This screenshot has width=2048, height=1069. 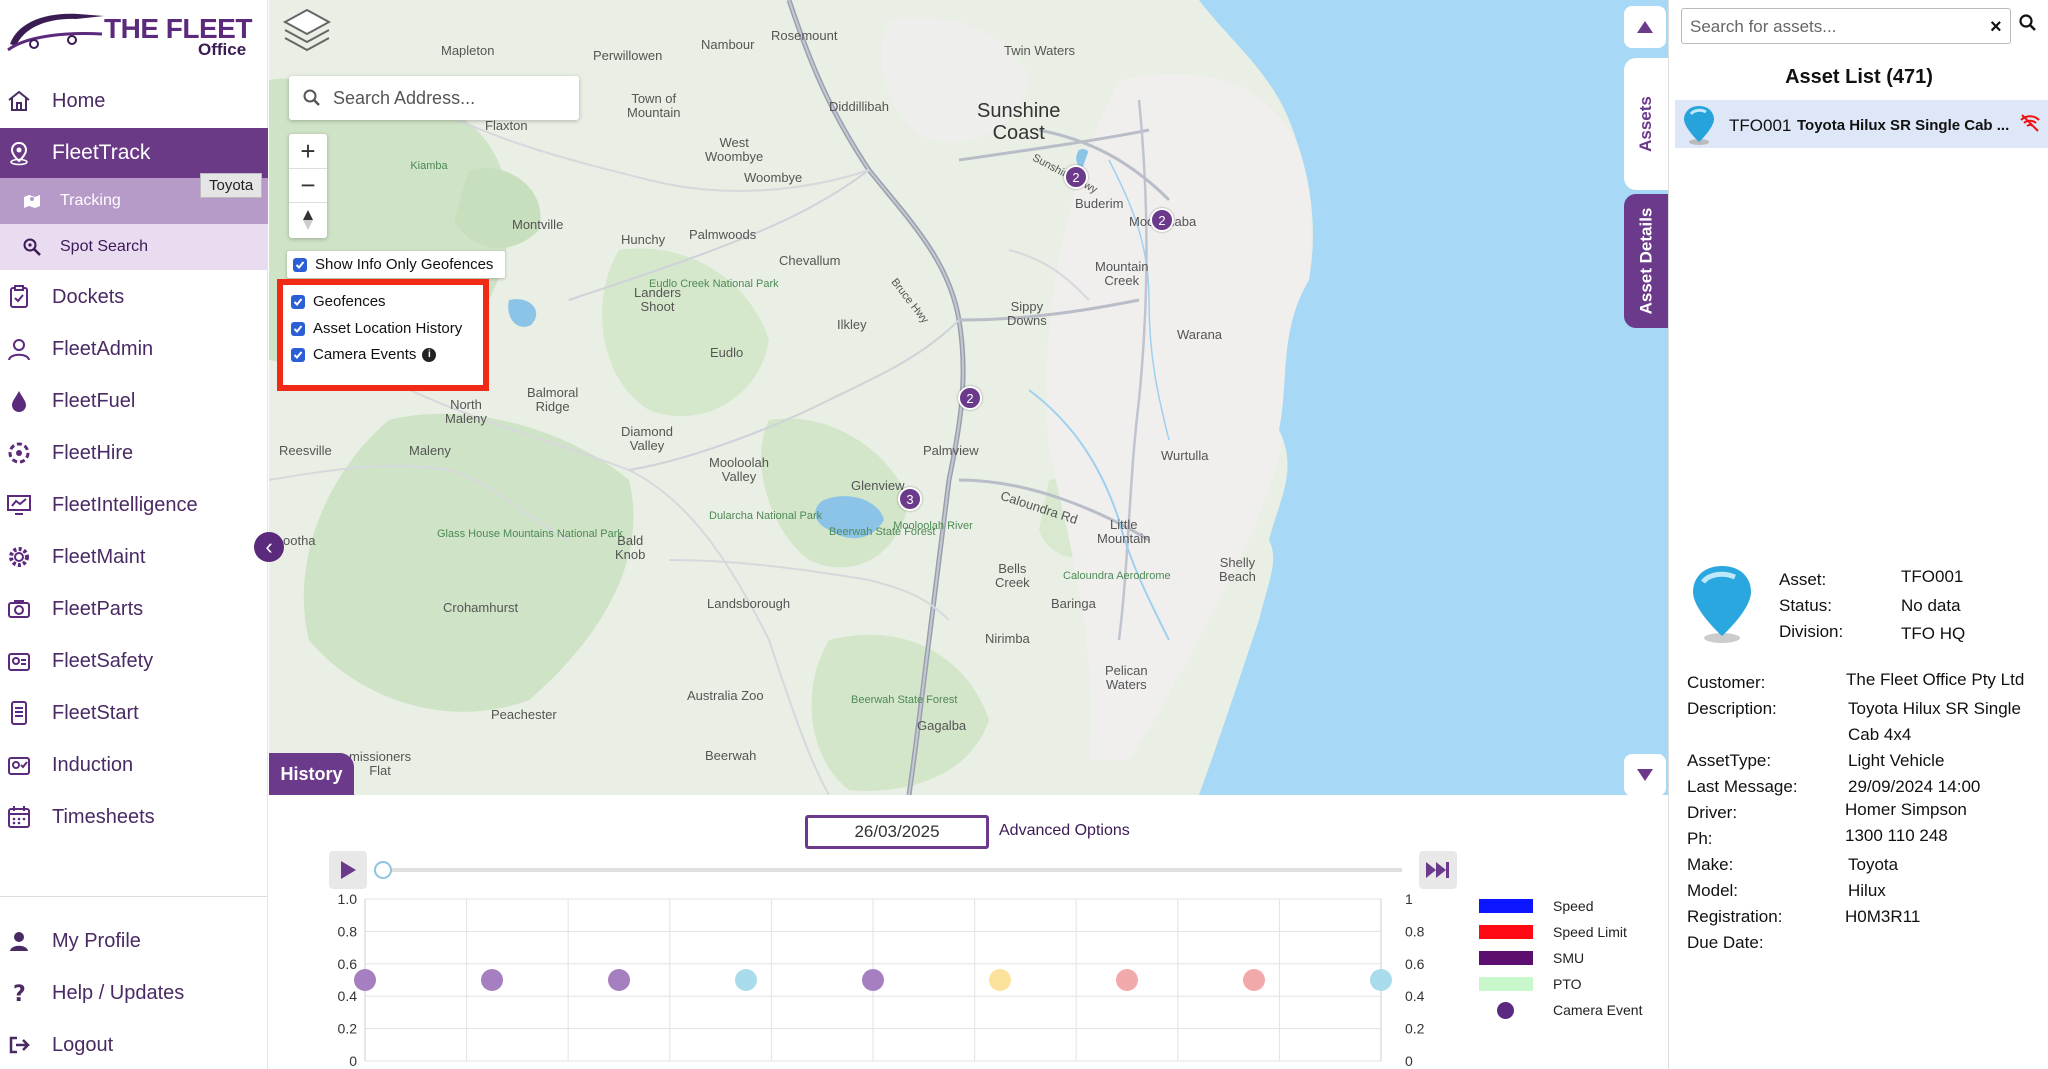 I want to click on reset-north-button, so click(x=308, y=219).